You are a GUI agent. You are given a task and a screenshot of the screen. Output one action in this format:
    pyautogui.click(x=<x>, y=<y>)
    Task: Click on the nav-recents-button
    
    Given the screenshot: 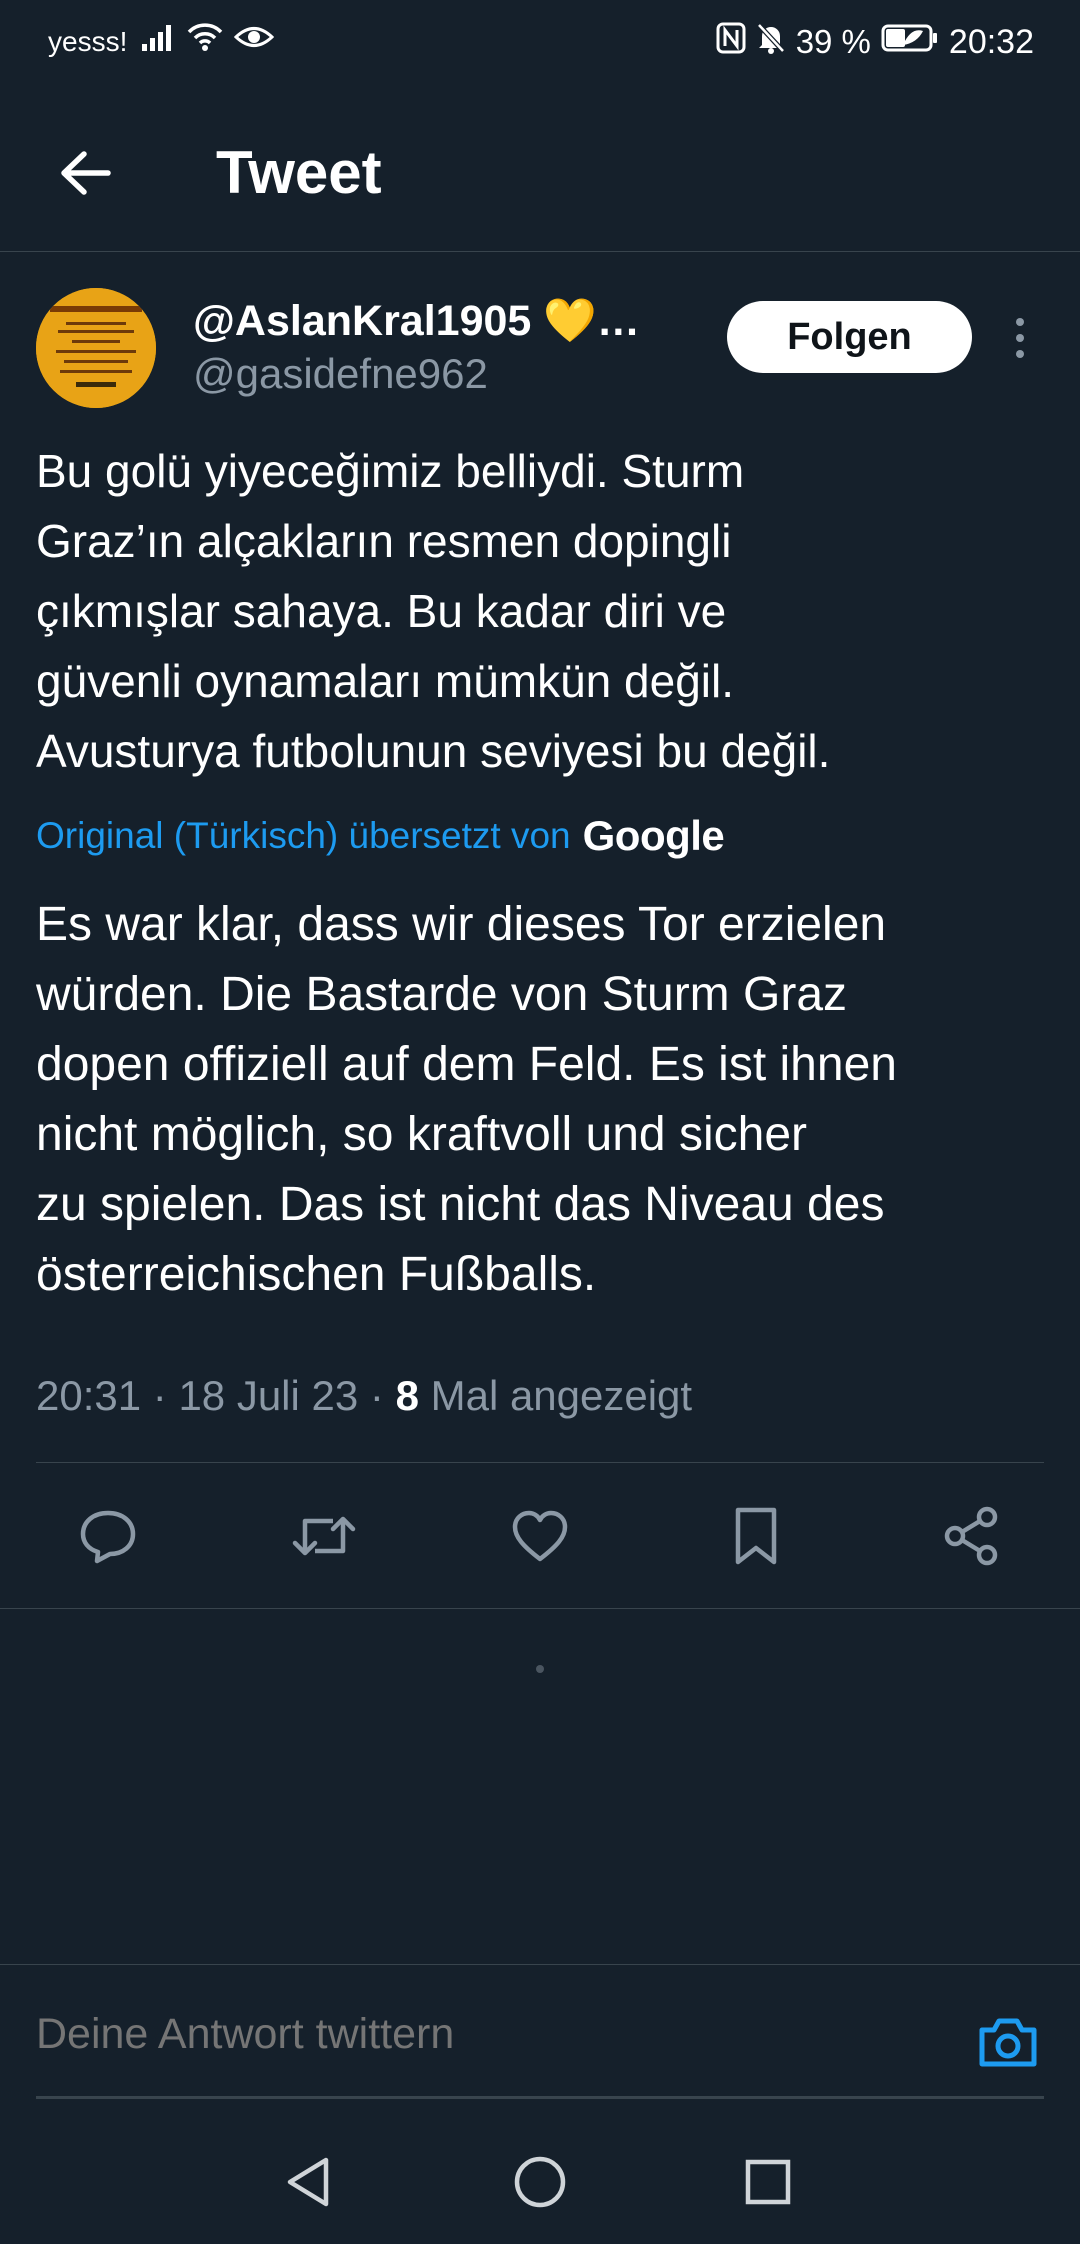 What is the action you would take?
    pyautogui.click(x=768, y=2182)
    